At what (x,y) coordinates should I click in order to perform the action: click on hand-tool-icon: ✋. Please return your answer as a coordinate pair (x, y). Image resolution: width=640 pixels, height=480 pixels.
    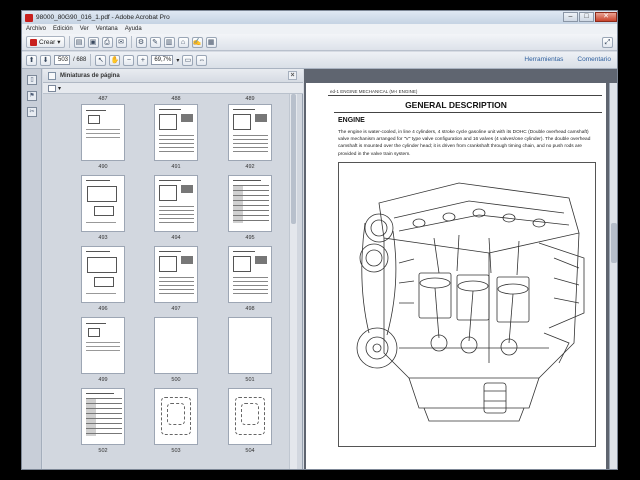
    Looking at the image, I should click on (115, 60).